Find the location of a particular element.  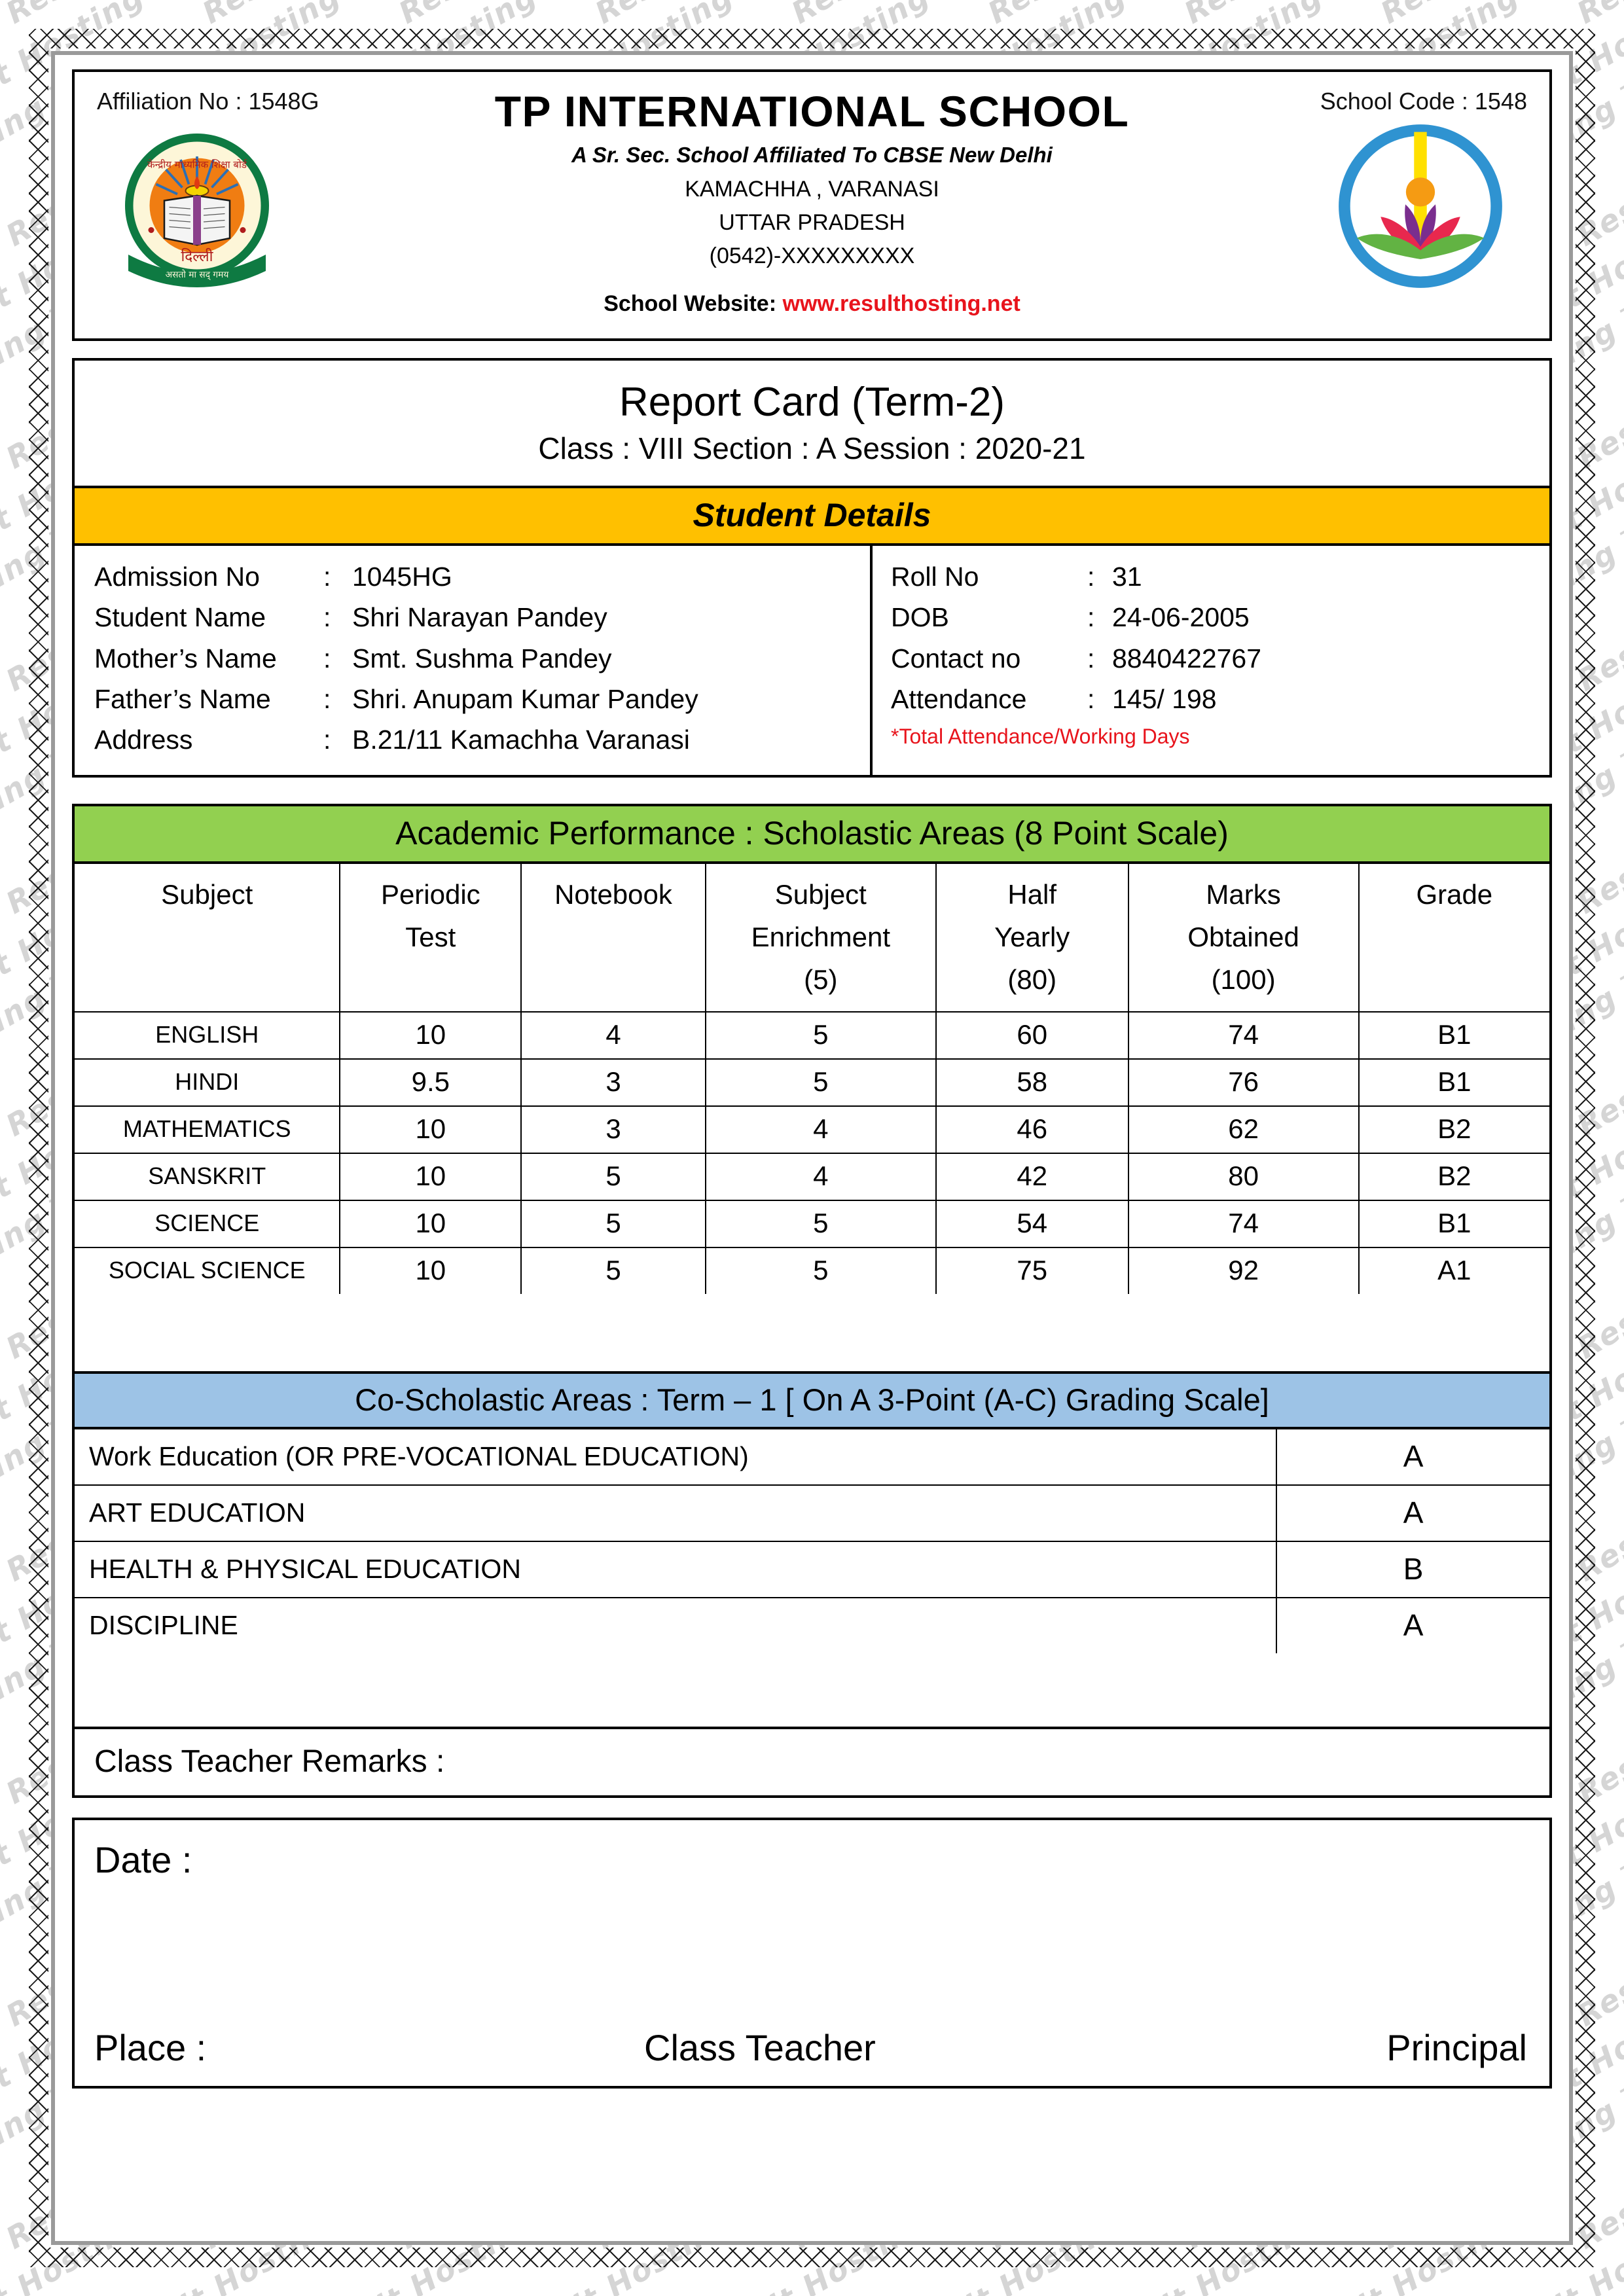

svg-text:केन्द्रीय माध्यमिक शिक्षा बोर्: केन्द्रीय माध्यमिक शिक्षा बोर्ड is located at coordinates (197, 165).